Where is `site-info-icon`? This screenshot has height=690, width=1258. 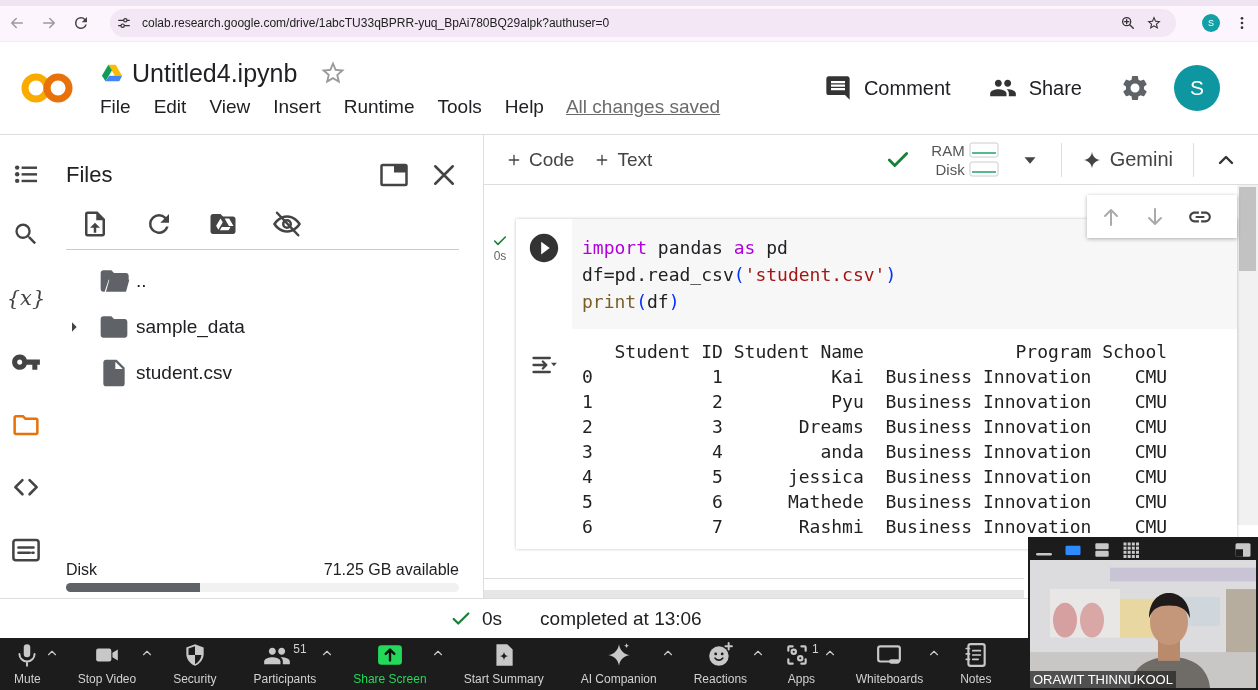 site-info-icon is located at coordinates (124, 23).